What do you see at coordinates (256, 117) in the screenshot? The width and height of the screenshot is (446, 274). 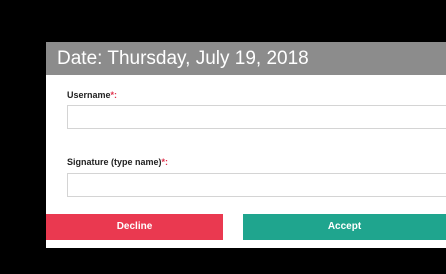 I see `username-input` at bounding box center [256, 117].